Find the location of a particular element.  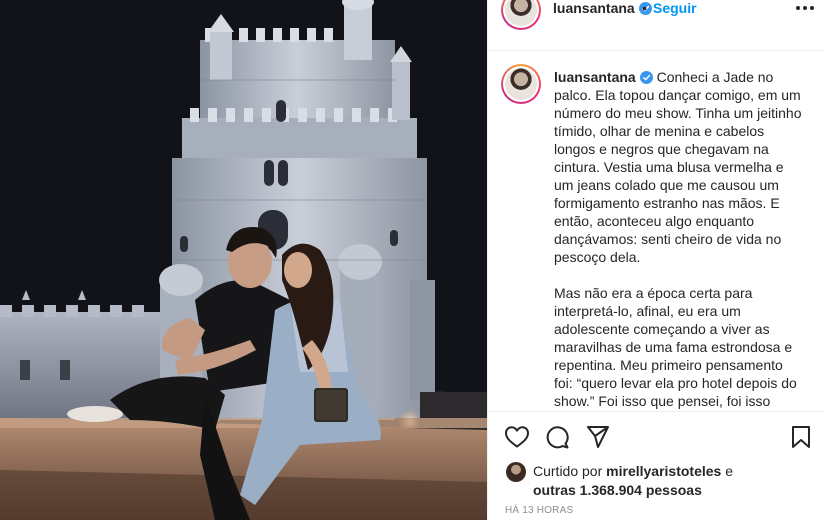

likes-count-link: outras 1.368.904 pessoas is located at coordinates (617, 490).